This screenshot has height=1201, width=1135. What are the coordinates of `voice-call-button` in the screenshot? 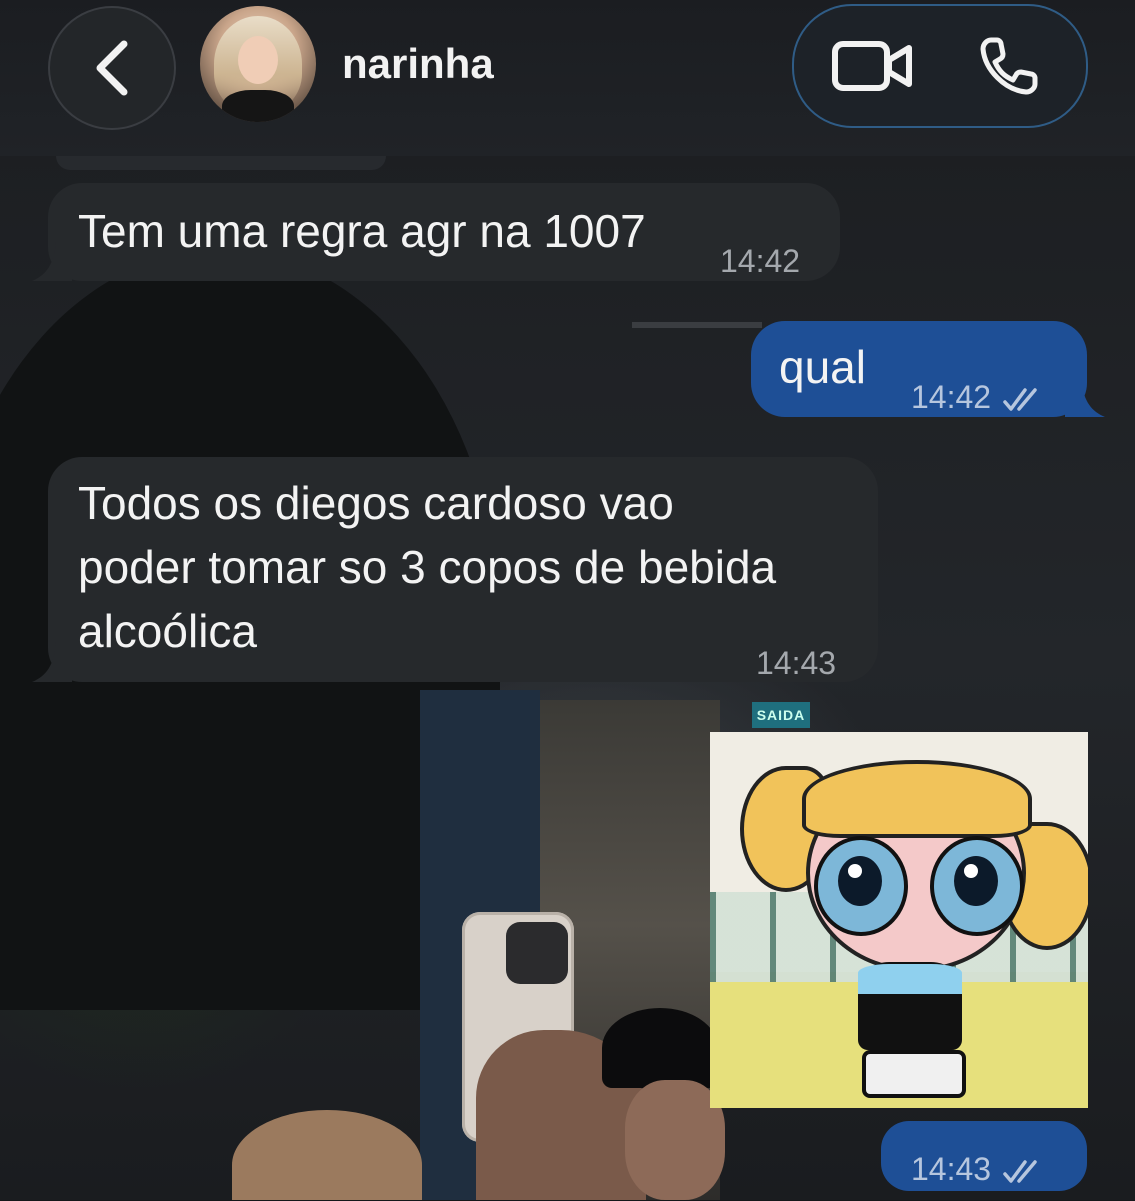 It's located at (1009, 66).